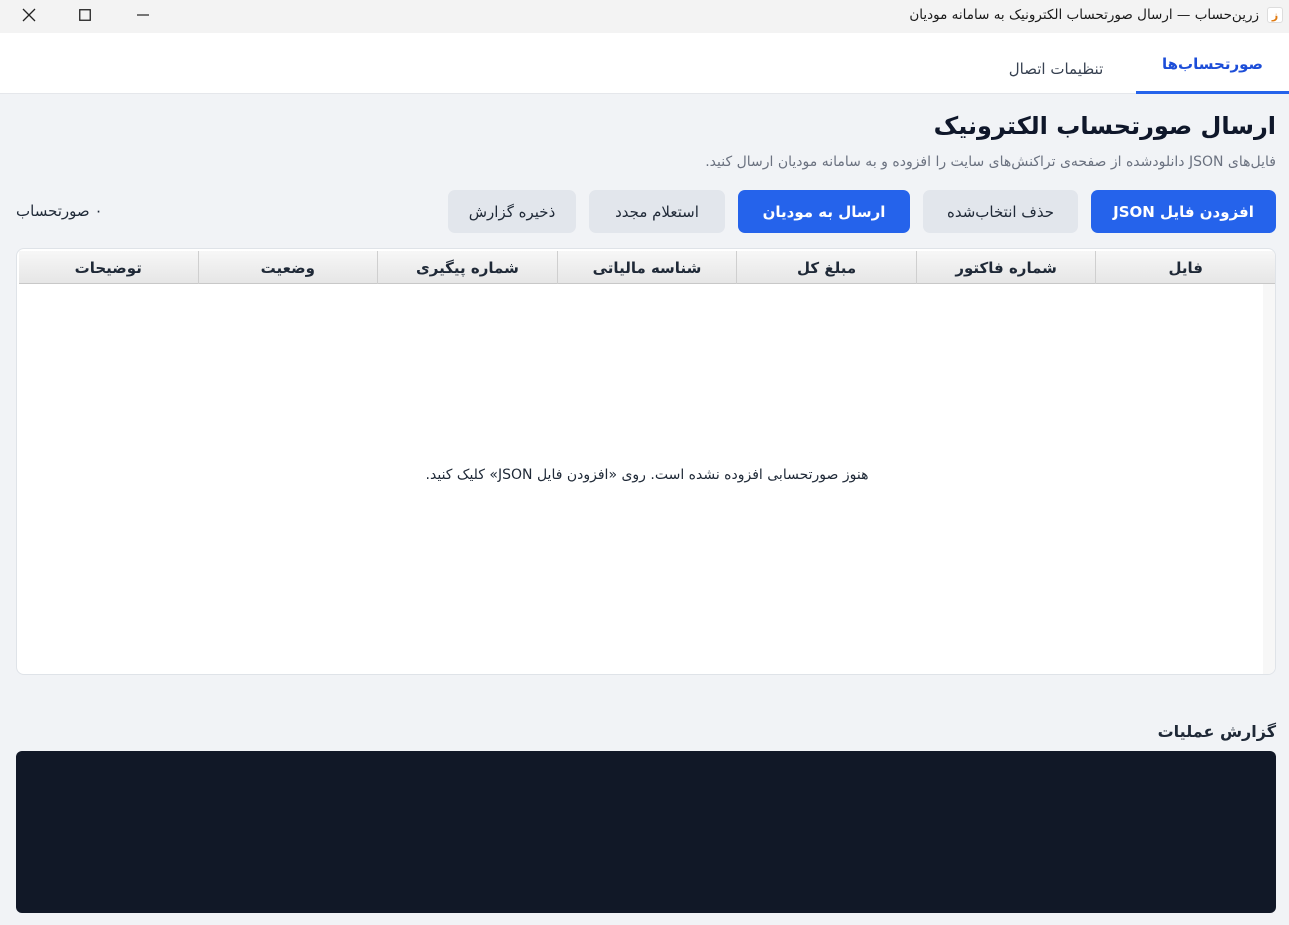 The image size is (1289, 925). I want to click on tab-connection-settings: تنظیمات اتصال, so click(1056, 63).